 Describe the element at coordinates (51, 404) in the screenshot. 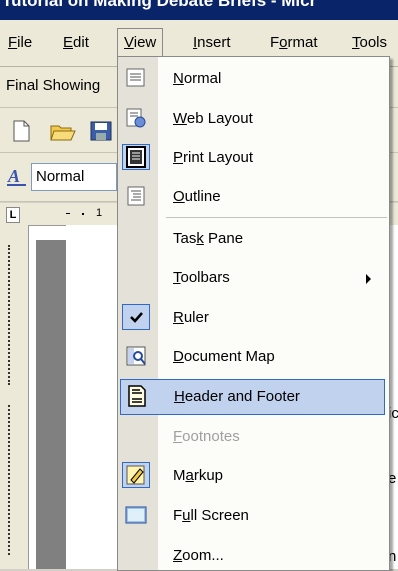

I see `page-margin` at that location.